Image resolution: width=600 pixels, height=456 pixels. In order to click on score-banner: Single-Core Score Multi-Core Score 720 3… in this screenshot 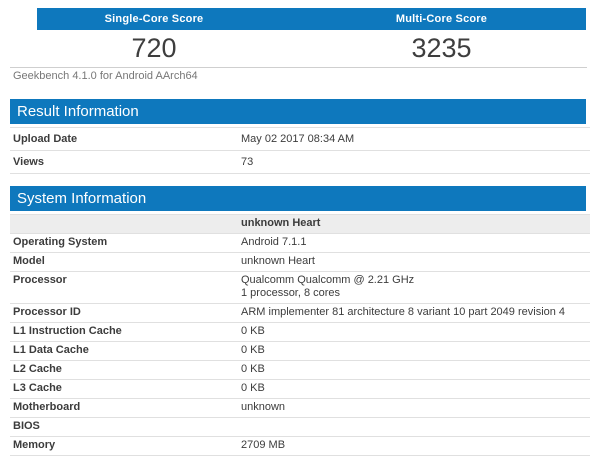, I will do `click(311, 36)`.